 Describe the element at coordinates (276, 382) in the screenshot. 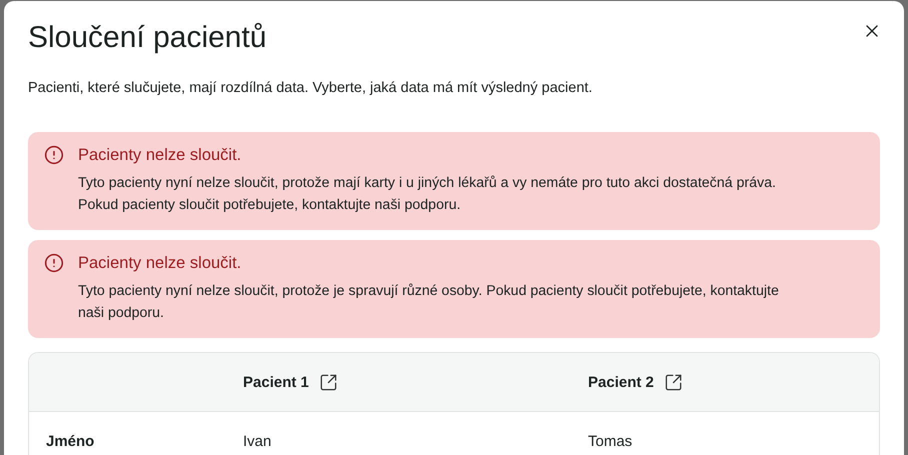

I see `column-header: Pacient 1` at that location.